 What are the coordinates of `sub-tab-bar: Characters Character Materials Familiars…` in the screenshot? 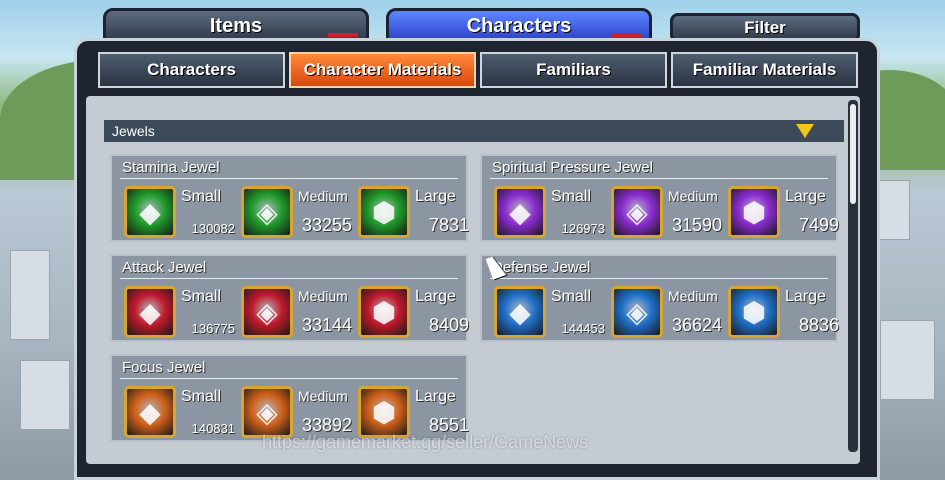 It's located at (478, 71).